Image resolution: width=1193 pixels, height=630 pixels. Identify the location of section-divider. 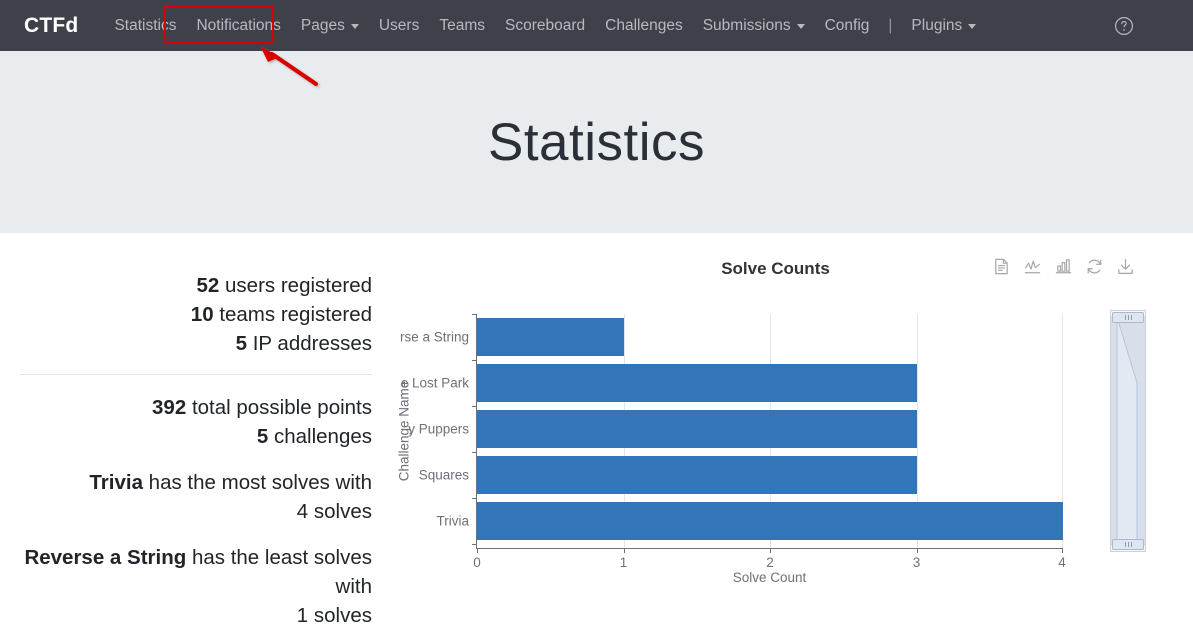
(196, 374).